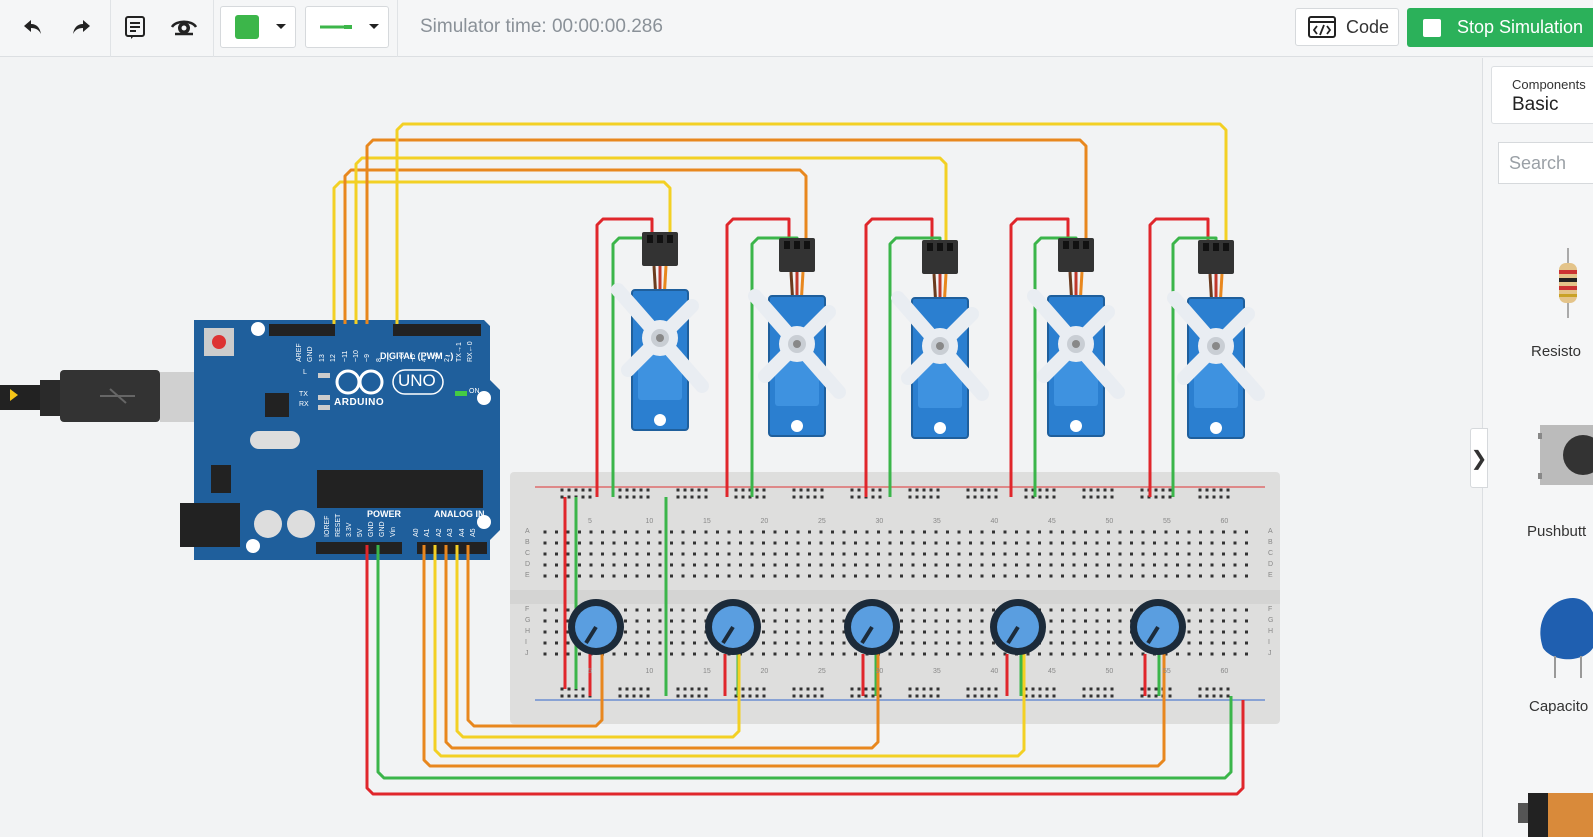 The height and width of the screenshot is (837, 1593). Describe the element at coordinates (1479, 458) in the screenshot. I see `sidebar-collapse-toggle: ❯` at that location.